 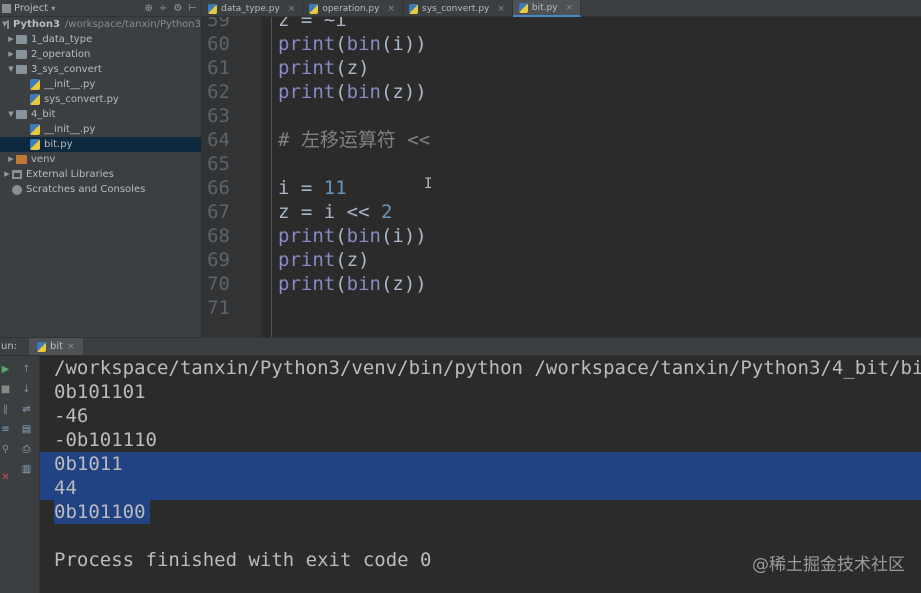 What do you see at coordinates (26, 429) in the screenshot?
I see `scroll-to-end-icon: ▤` at bounding box center [26, 429].